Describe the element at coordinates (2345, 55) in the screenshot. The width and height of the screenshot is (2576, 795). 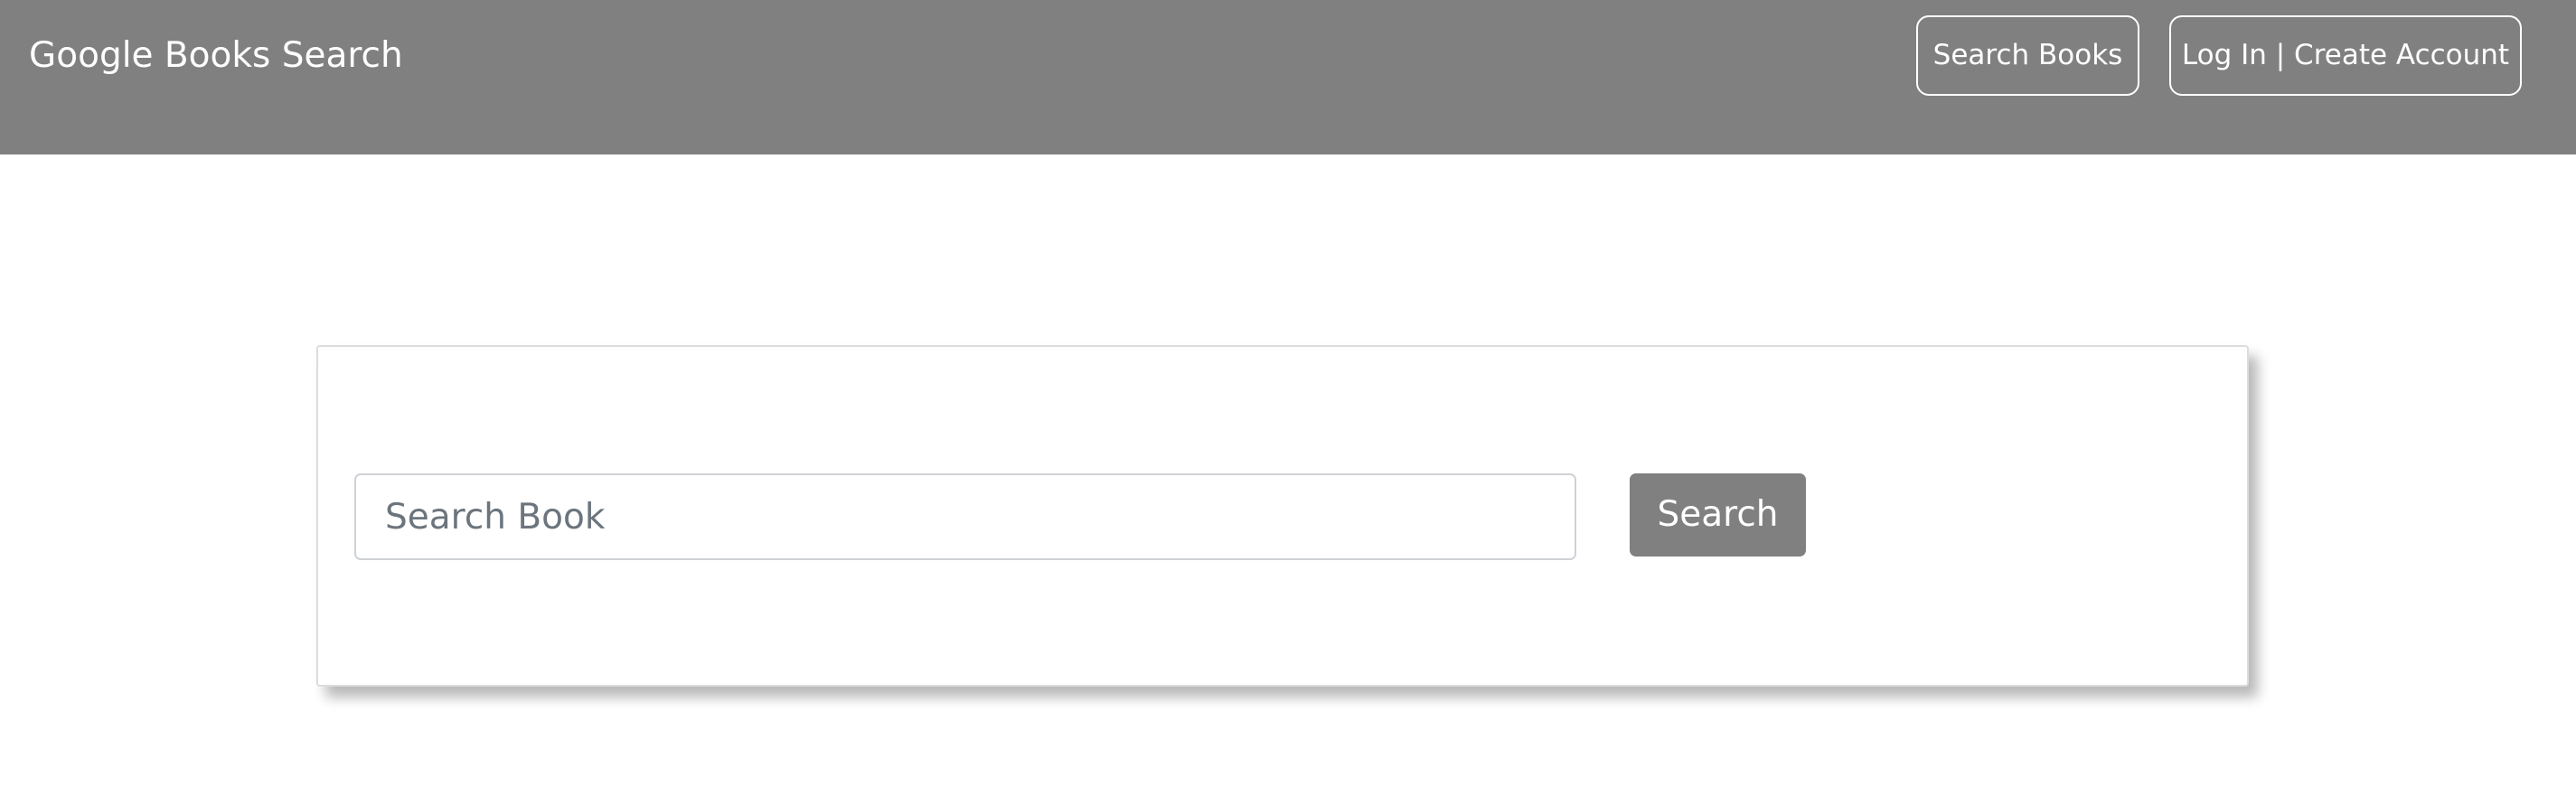
I see `login-create-account-button: Log In | Create Account` at that location.